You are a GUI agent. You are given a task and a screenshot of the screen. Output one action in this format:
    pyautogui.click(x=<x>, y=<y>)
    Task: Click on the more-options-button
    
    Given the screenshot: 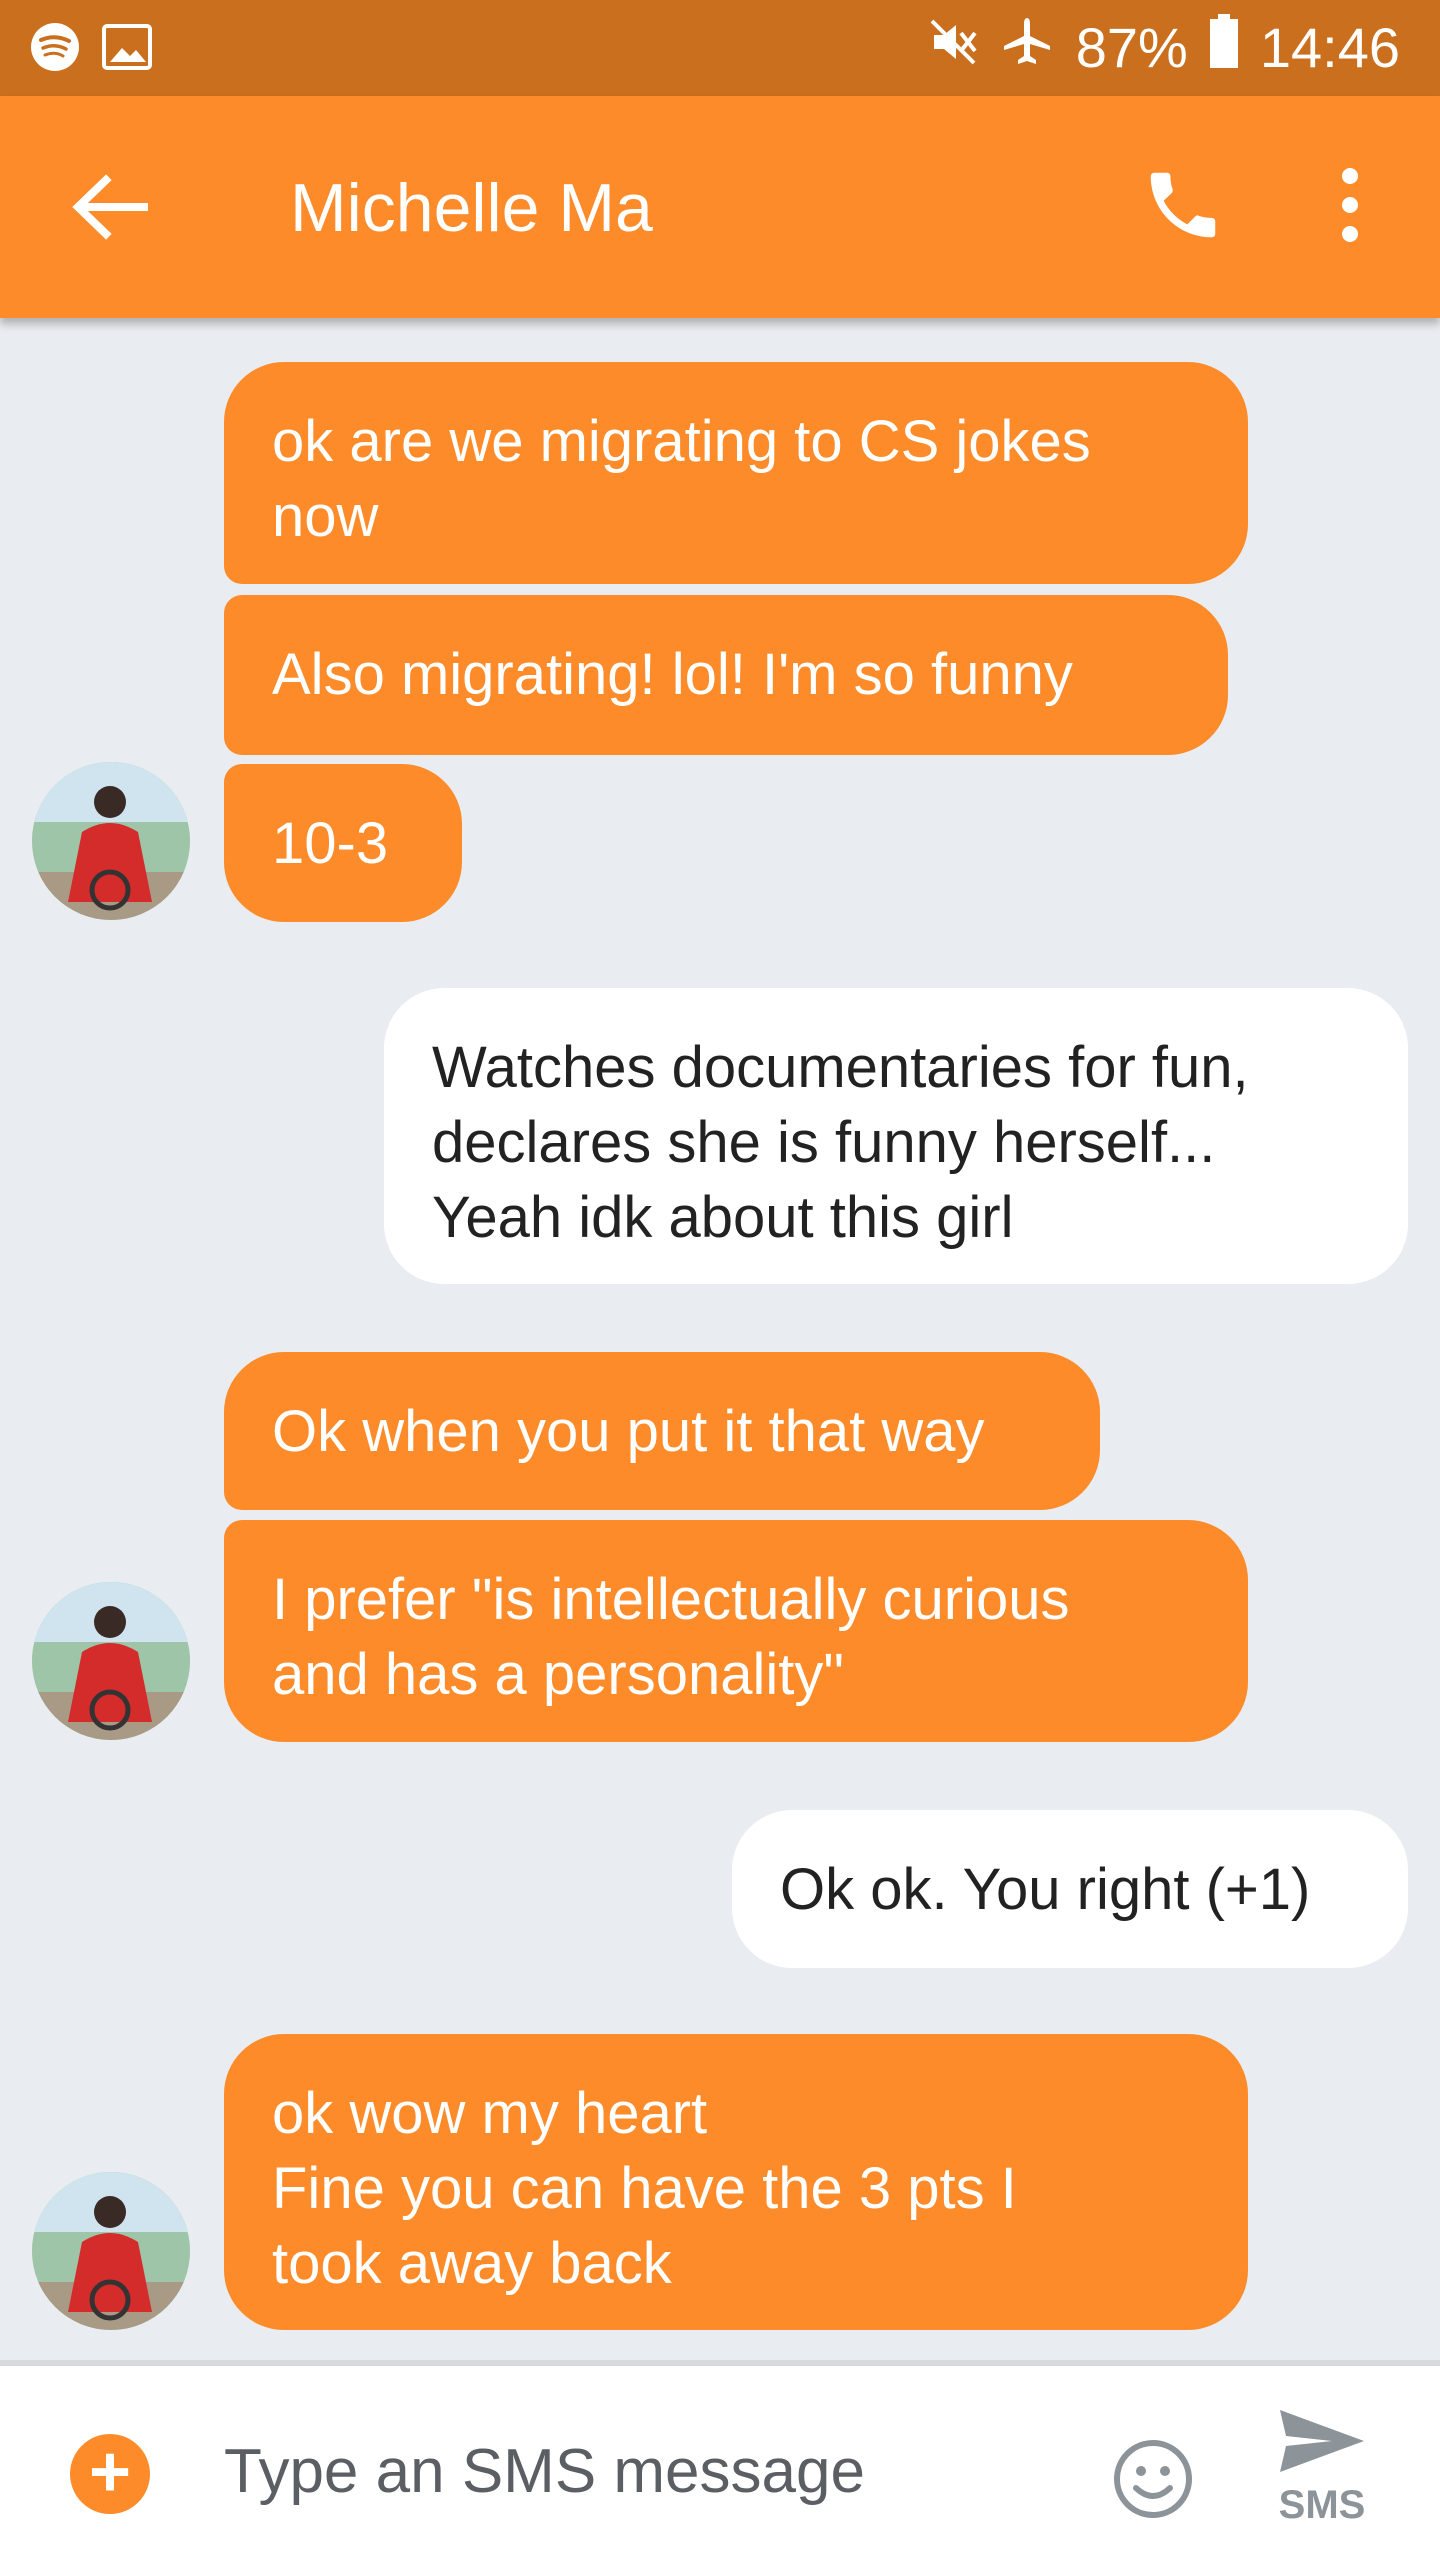 What is the action you would take?
    pyautogui.click(x=1350, y=205)
    